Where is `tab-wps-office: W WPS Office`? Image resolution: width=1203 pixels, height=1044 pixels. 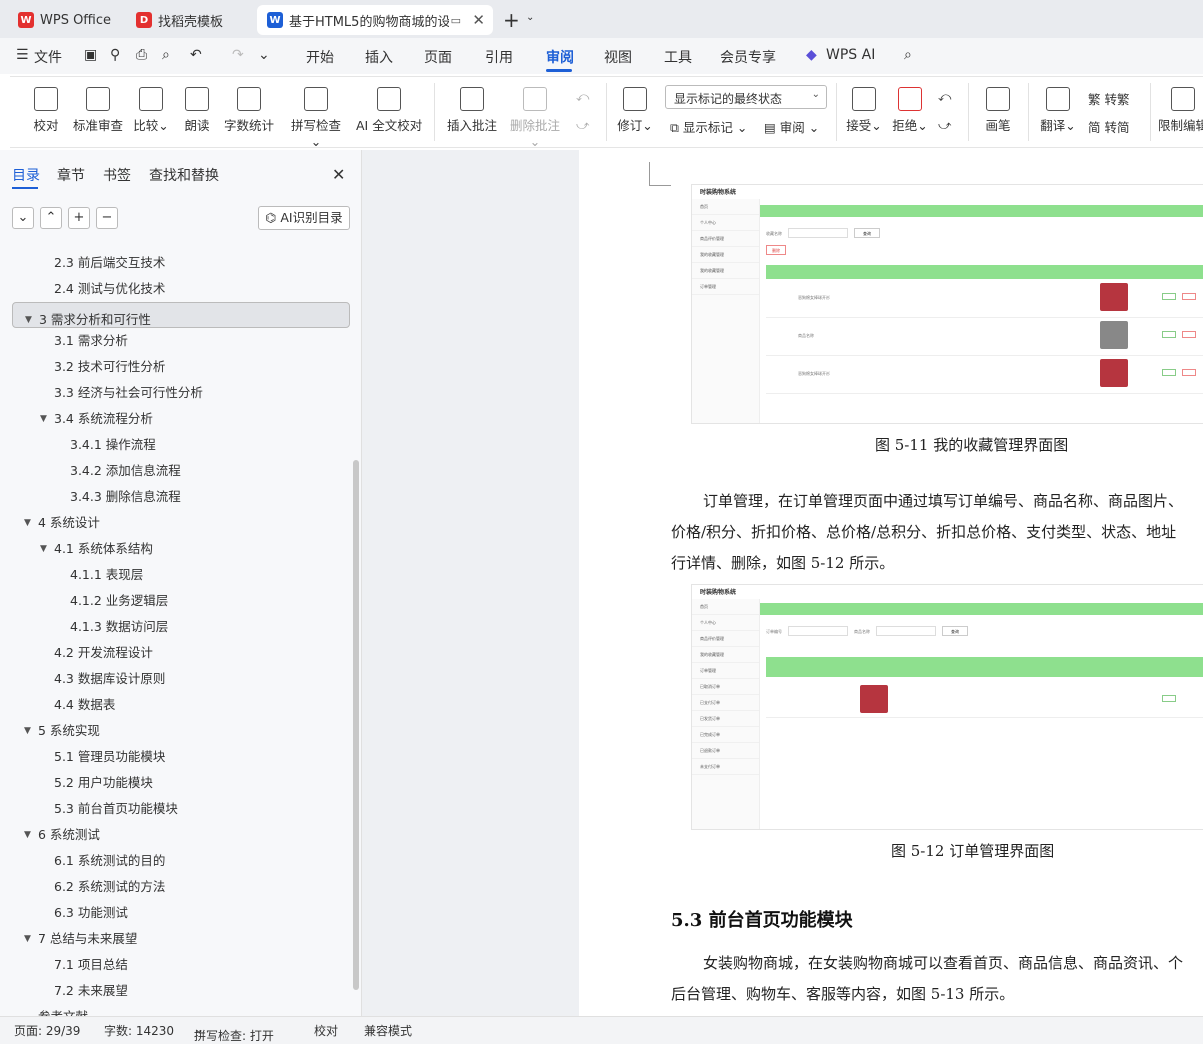 tab-wps-office: W WPS Office is located at coordinates (63, 20).